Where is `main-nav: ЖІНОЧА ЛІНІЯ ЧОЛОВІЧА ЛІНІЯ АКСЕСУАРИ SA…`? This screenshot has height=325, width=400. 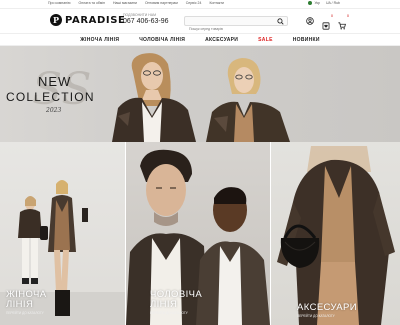
main-nav: ЖІНОЧА ЛІНІЯ ЧОЛОВІЧА ЛІНІЯ АКСЕСУАРИ SA… is located at coordinates (200, 39).